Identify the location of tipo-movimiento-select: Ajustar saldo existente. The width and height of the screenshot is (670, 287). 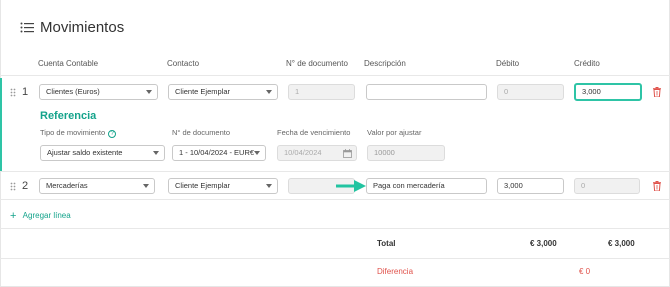
(102, 153).